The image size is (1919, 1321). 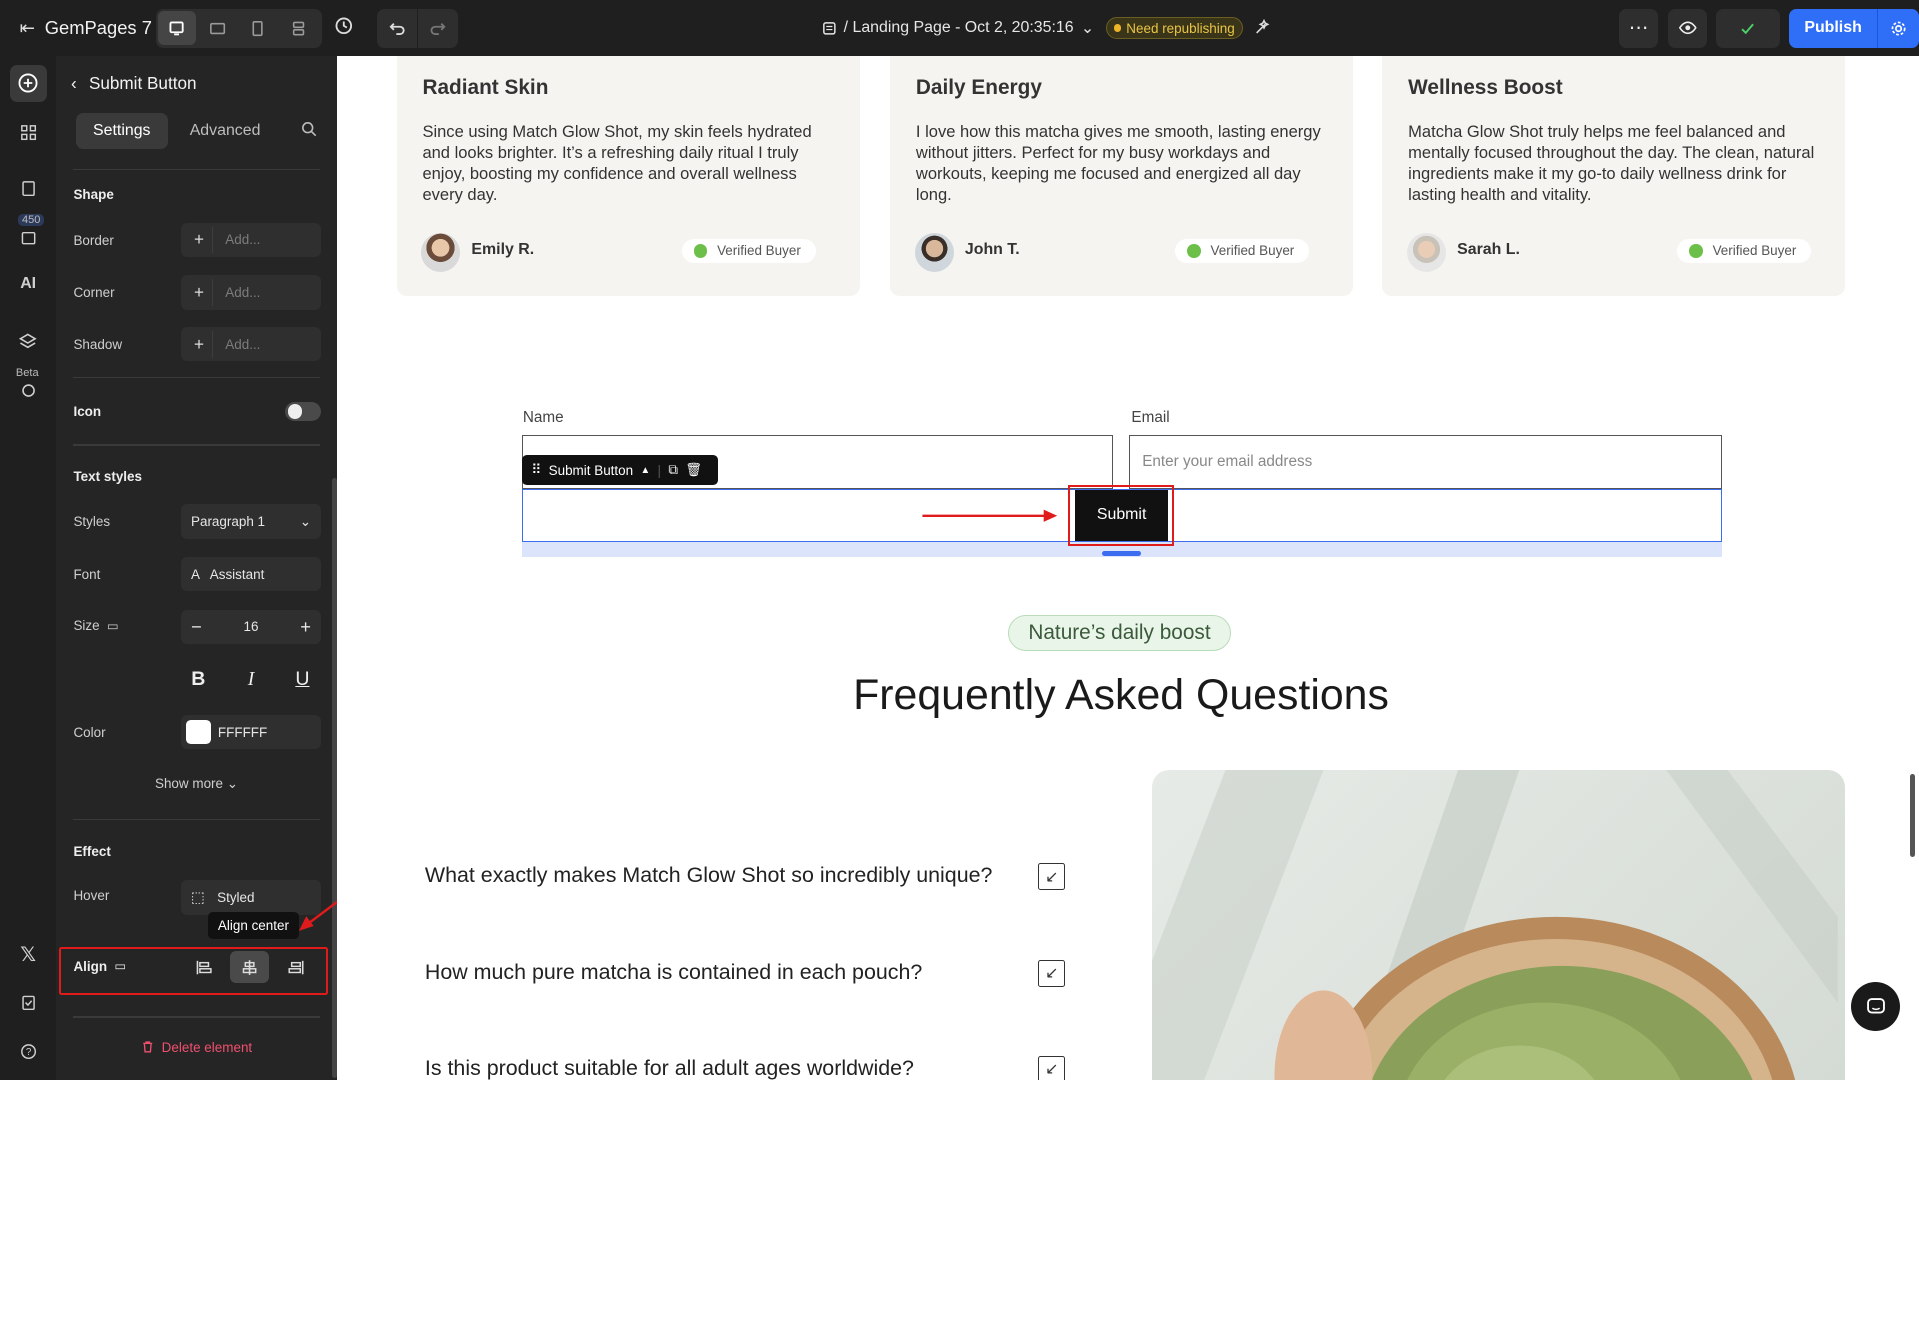 I want to click on size-value: 16, so click(x=251, y=626).